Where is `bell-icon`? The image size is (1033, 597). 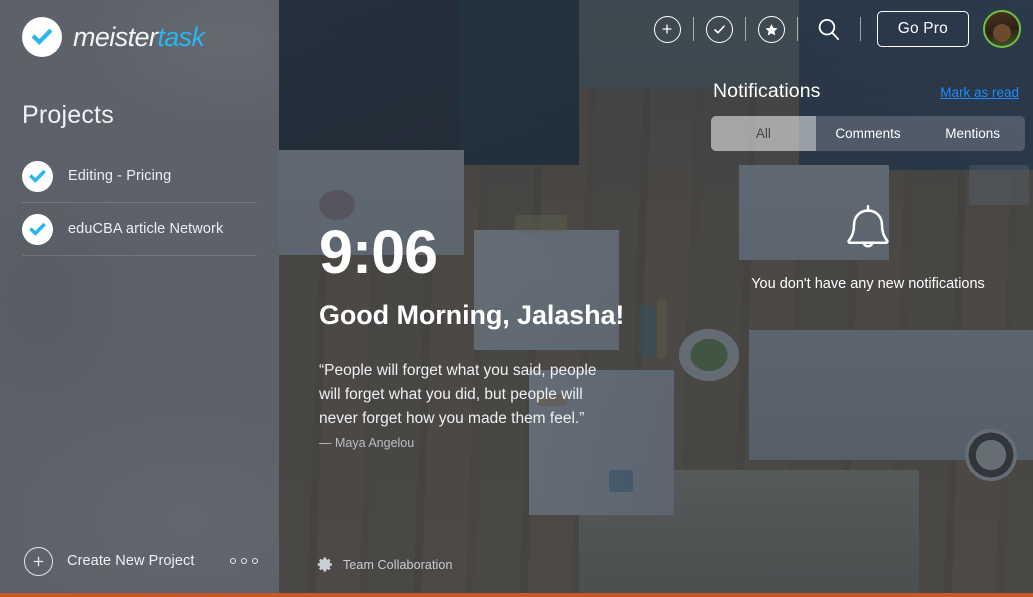
bell-icon is located at coordinates (868, 226).